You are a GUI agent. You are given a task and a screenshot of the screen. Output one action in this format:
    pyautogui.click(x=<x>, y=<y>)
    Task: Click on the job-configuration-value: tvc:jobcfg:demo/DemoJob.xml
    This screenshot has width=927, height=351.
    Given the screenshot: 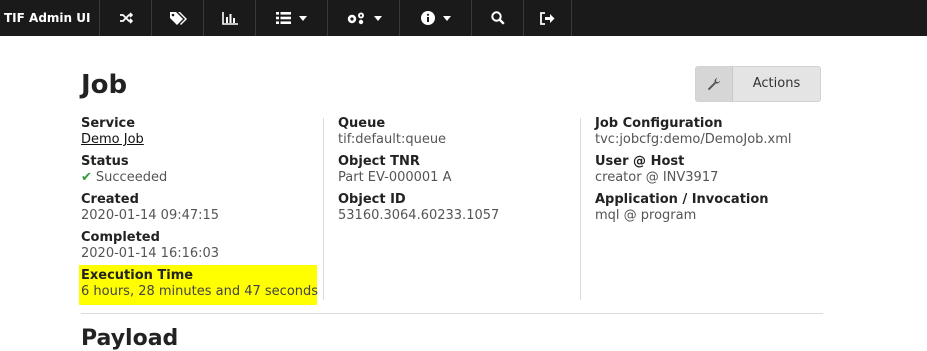 What is the action you would take?
    pyautogui.click(x=693, y=139)
    